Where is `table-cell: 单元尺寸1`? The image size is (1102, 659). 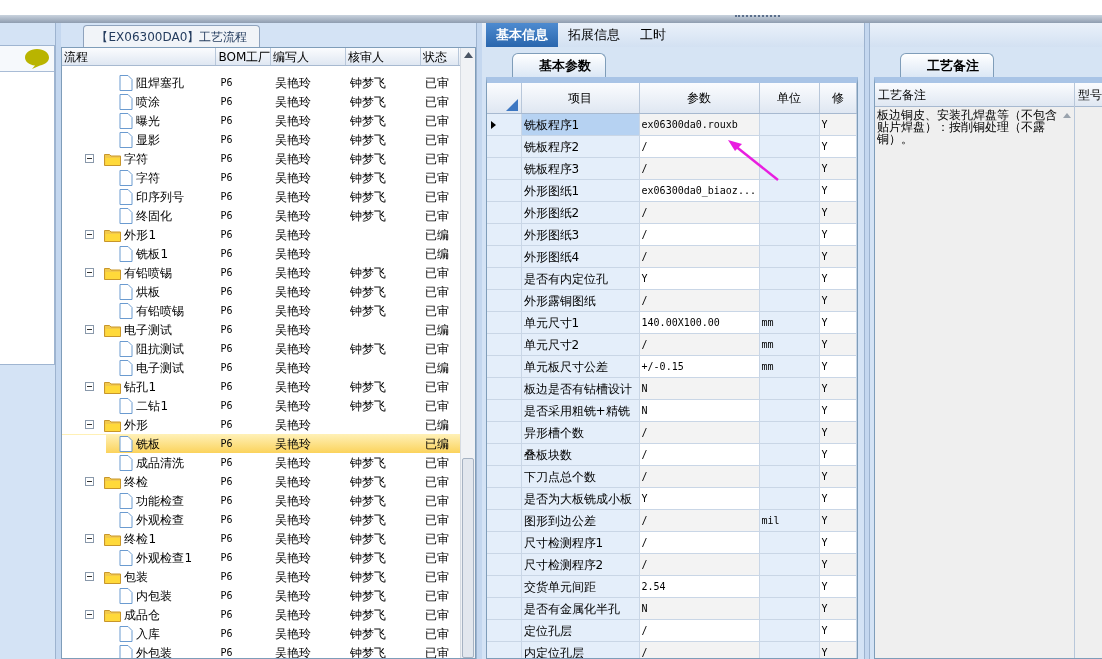 table-cell: 单元尺寸1 is located at coordinates (580, 322).